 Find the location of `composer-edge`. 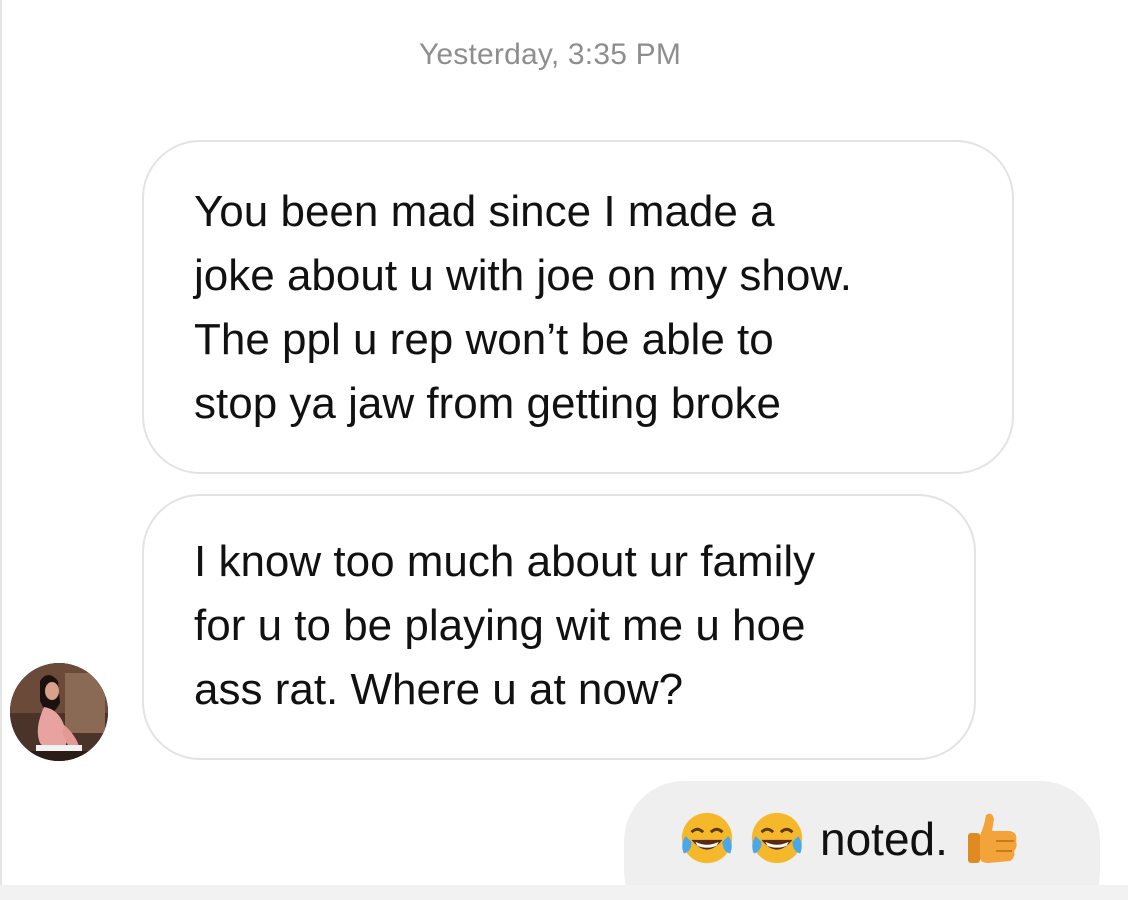

composer-edge is located at coordinates (564, 892).